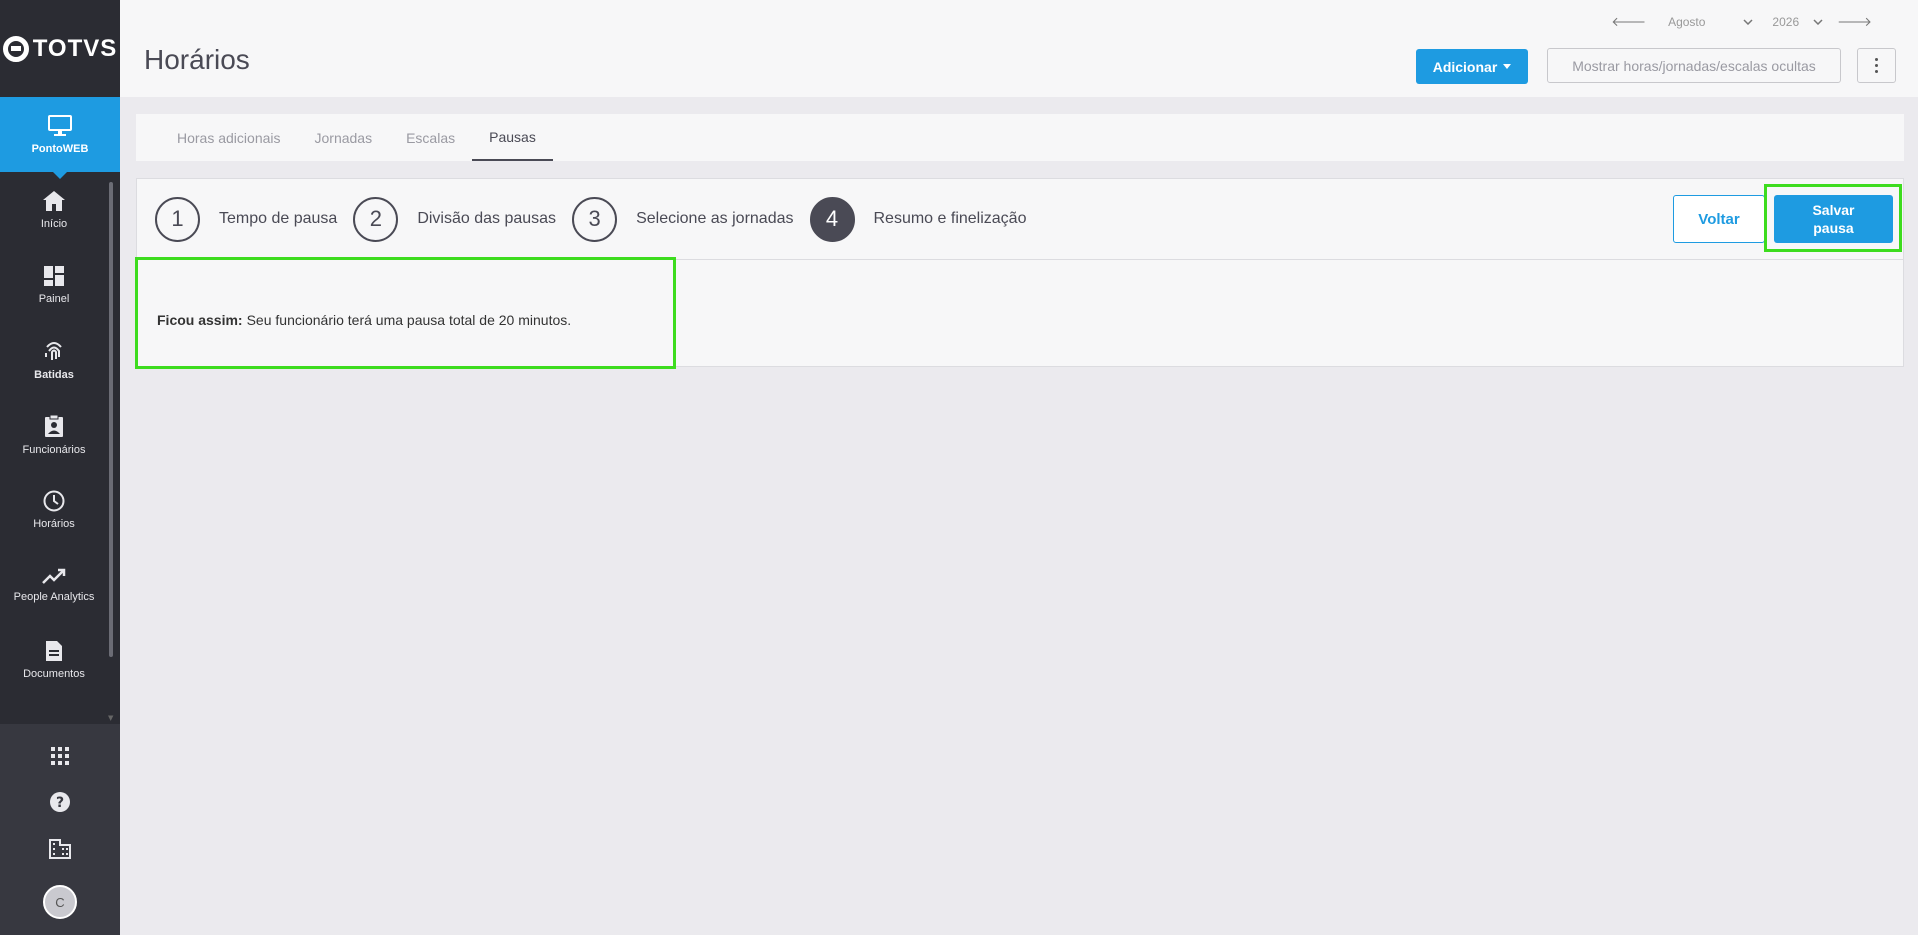 This screenshot has width=1918, height=935. I want to click on step-number: 1, so click(177, 219).